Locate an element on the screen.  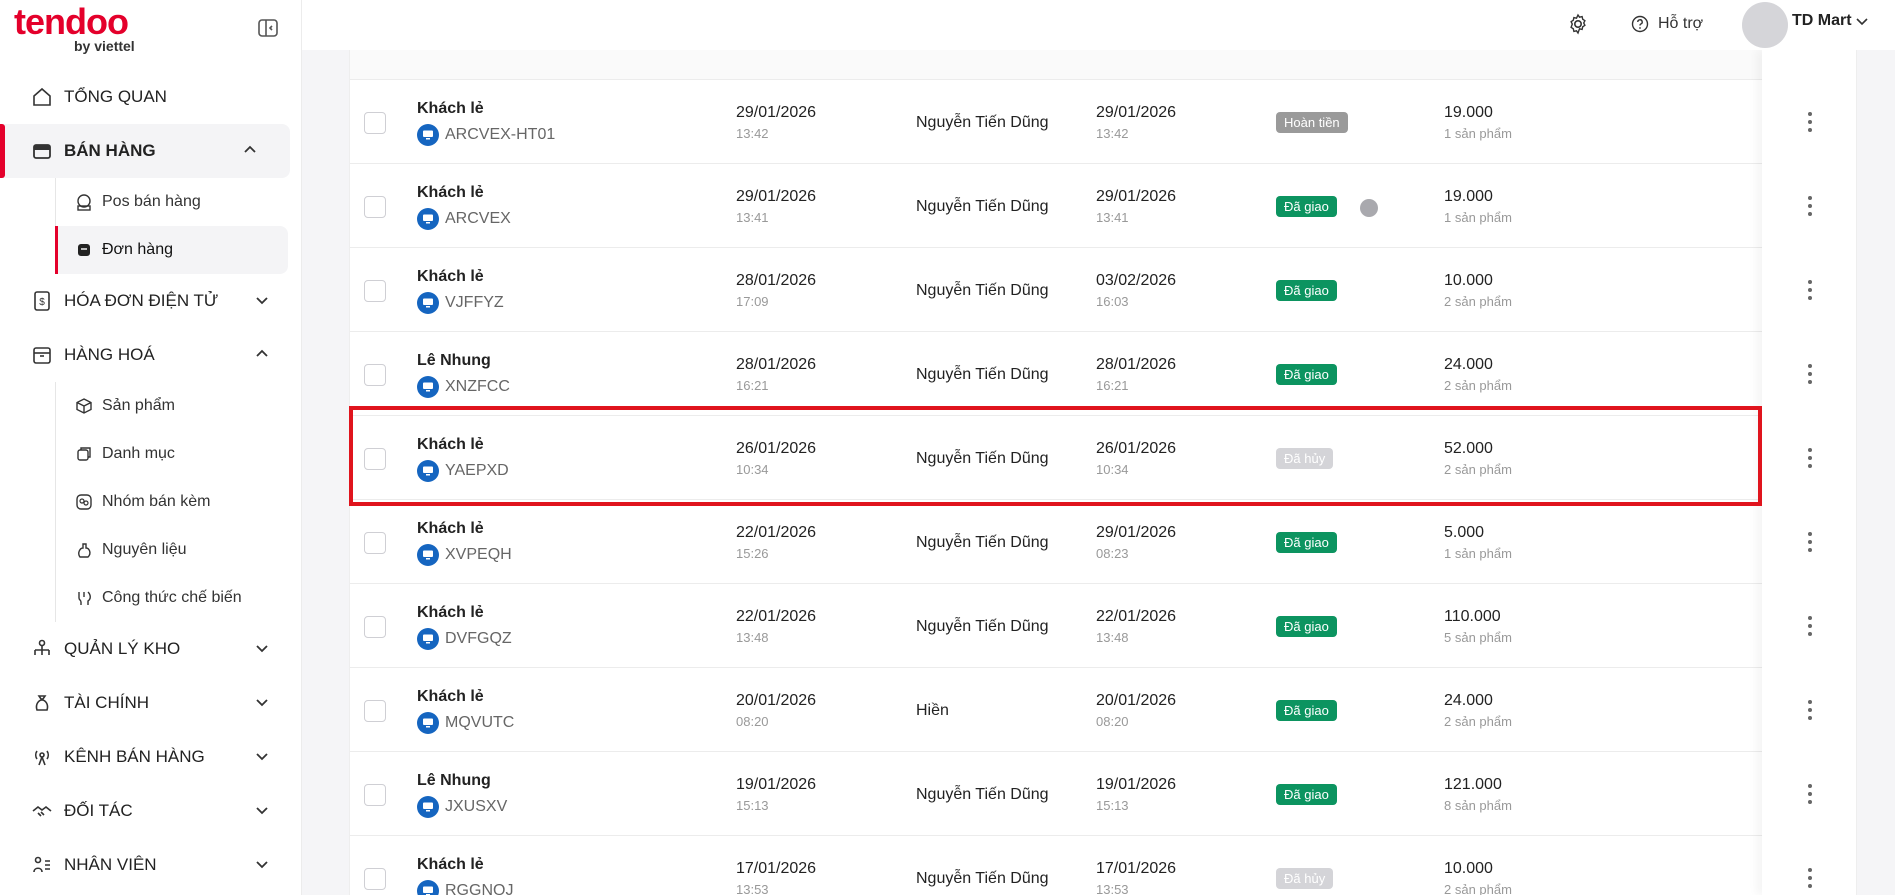
customer-cell: Khách lẻ XVPEQH is located at coordinates (464, 543).